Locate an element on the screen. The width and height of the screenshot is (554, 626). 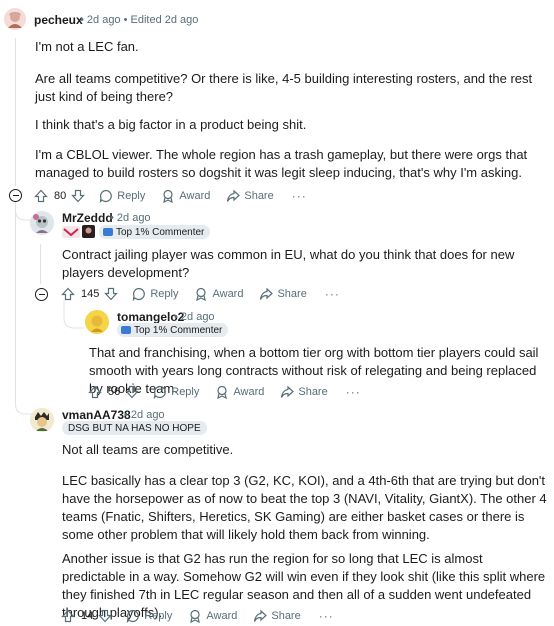
team-flair-icons is located at coordinates (79, 232).